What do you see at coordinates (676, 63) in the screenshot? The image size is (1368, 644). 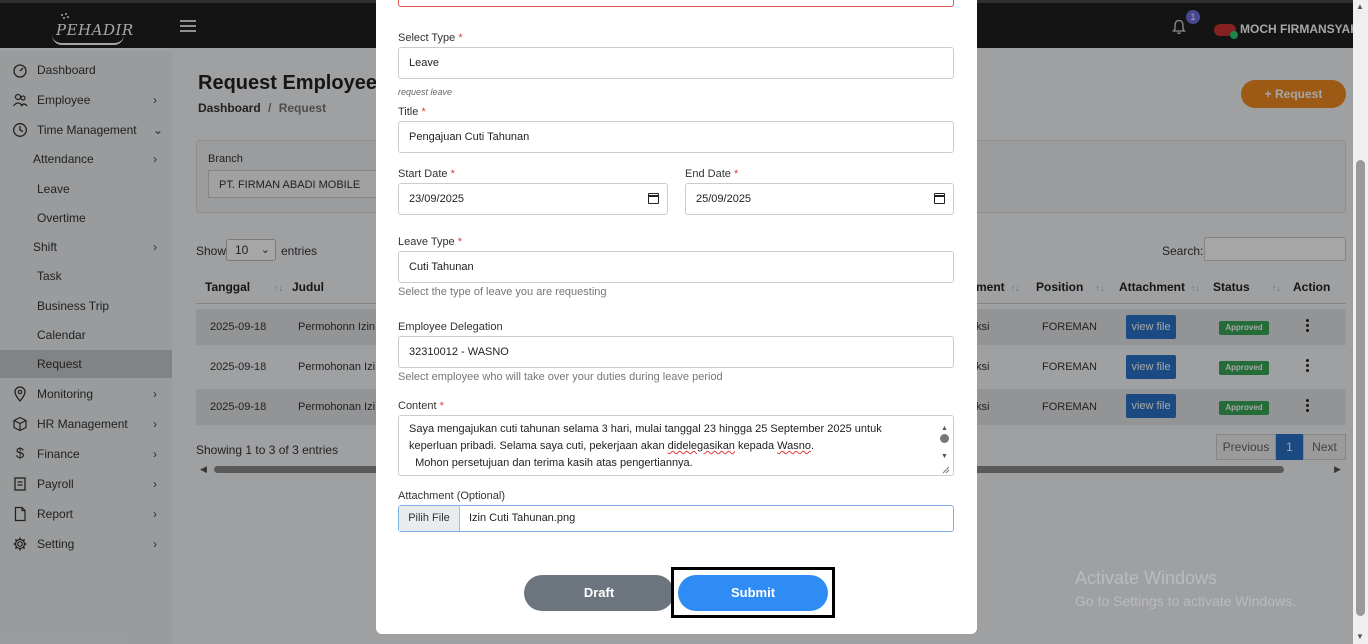 I see `select-type-field: Leave` at bounding box center [676, 63].